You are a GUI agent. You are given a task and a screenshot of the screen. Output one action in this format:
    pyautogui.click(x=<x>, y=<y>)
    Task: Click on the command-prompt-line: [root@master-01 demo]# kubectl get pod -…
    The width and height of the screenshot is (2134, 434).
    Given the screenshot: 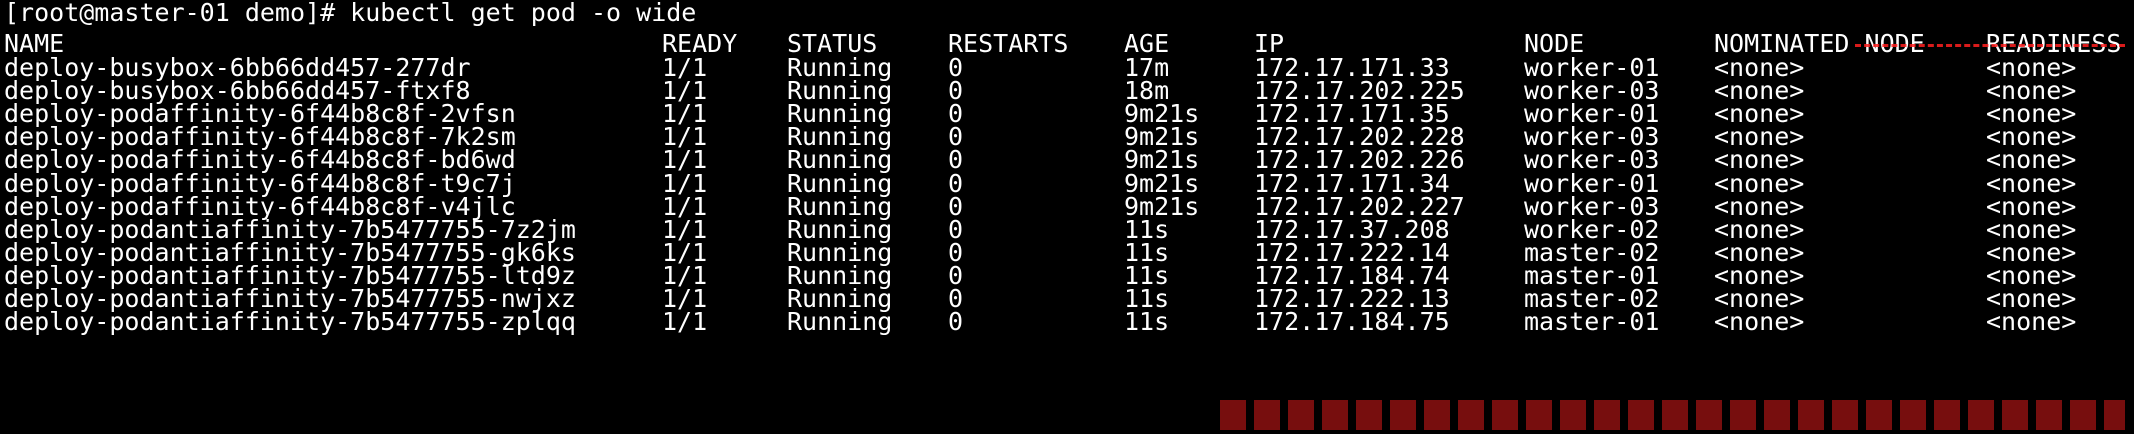 What is the action you would take?
    pyautogui.click(x=350, y=13)
    